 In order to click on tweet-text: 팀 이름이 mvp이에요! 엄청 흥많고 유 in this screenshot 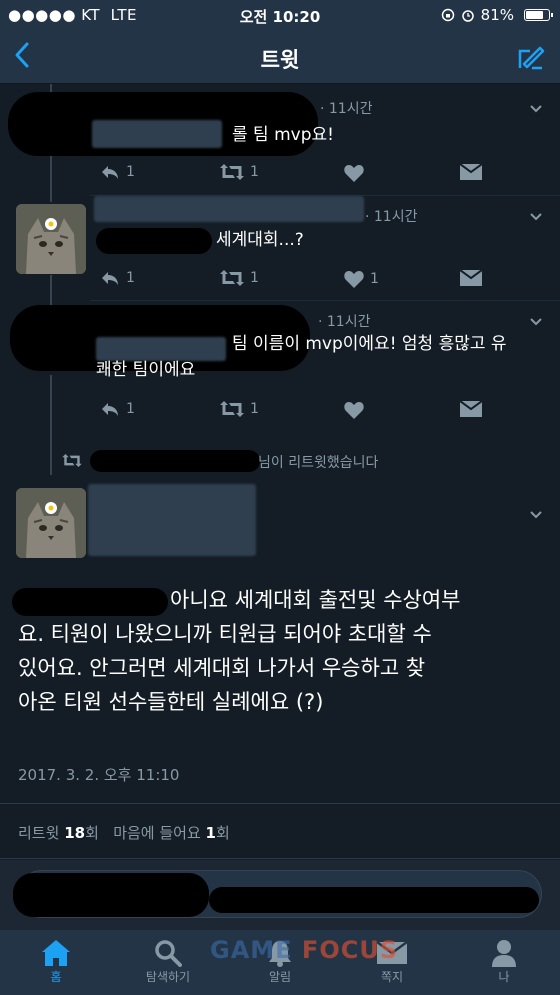, I will do `click(369, 344)`.